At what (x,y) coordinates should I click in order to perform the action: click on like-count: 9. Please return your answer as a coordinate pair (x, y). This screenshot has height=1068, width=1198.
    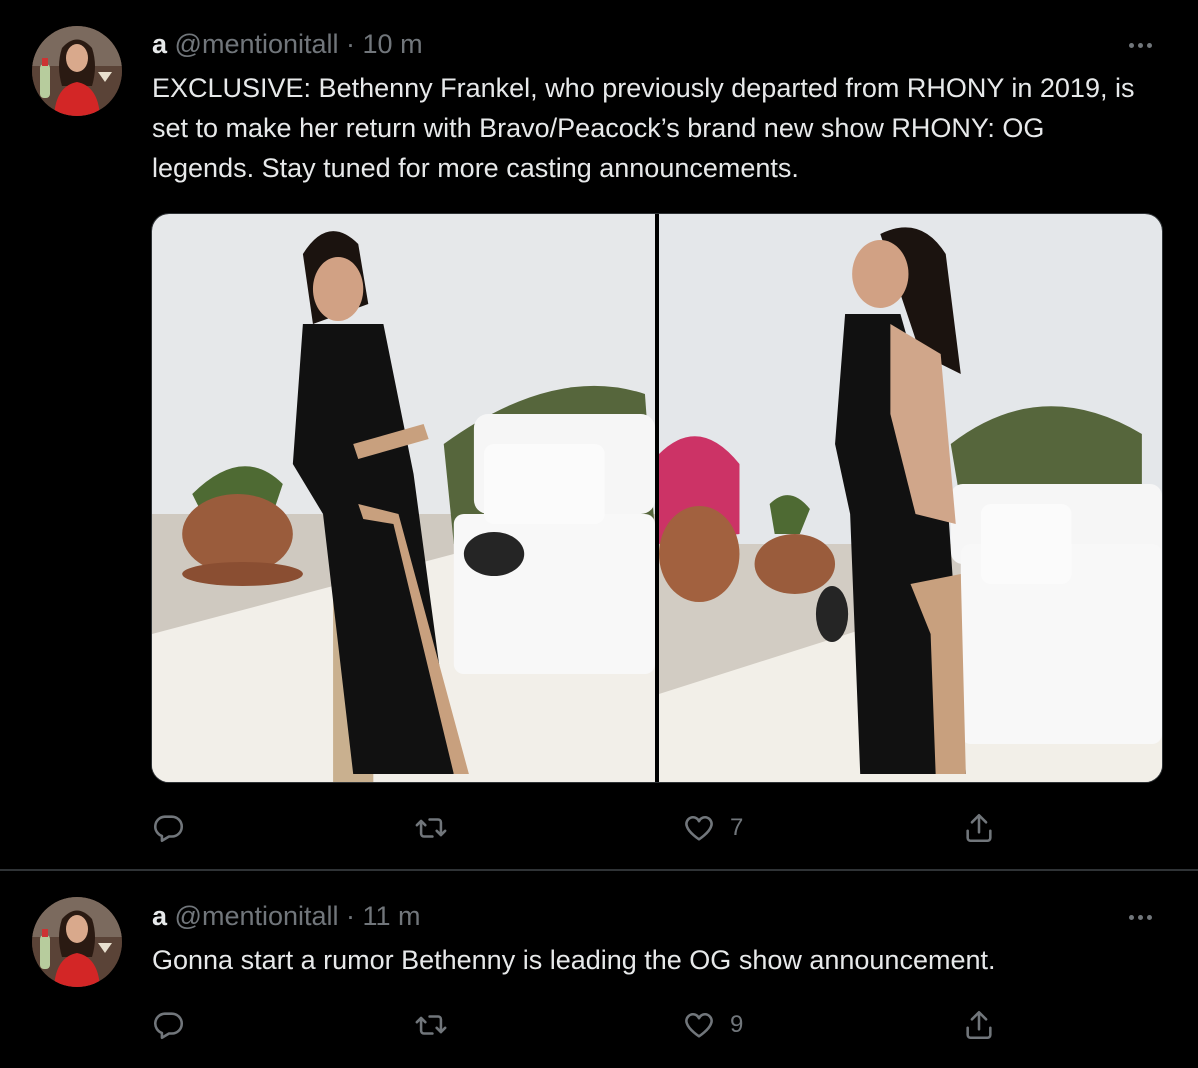
    Looking at the image, I should click on (737, 1024).